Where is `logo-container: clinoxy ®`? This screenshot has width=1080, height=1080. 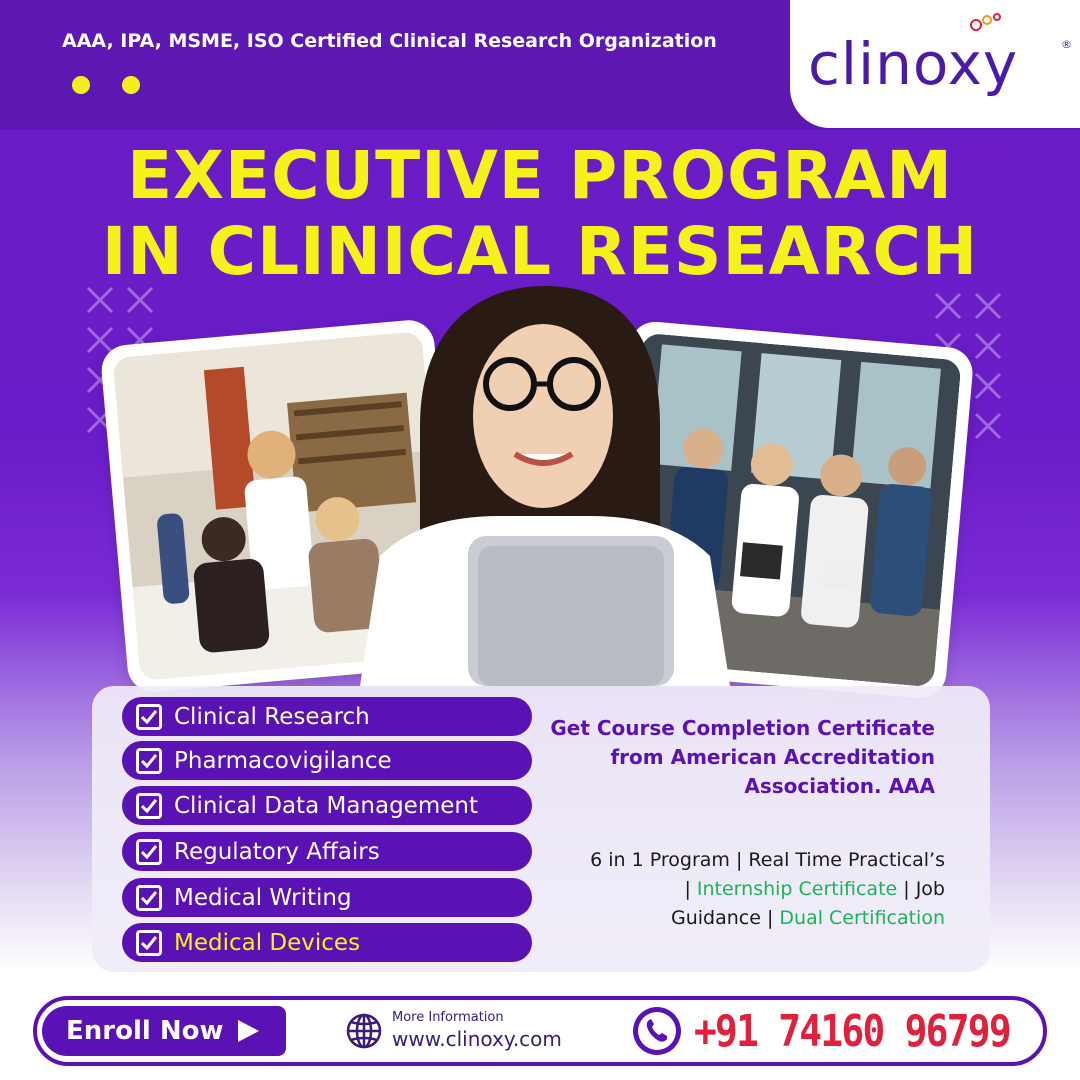
logo-container: clinoxy ® is located at coordinates (935, 64).